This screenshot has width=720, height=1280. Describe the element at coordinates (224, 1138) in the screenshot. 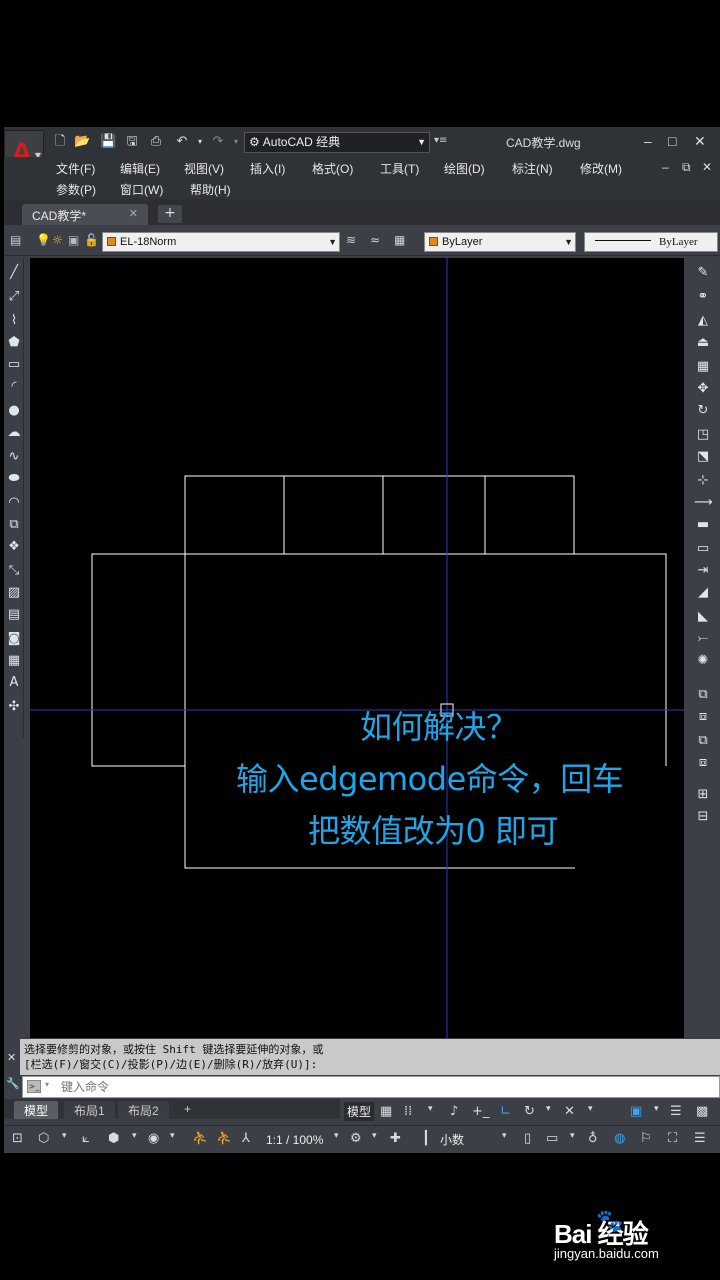

I see `auto-scale-icon: ⛹` at that location.